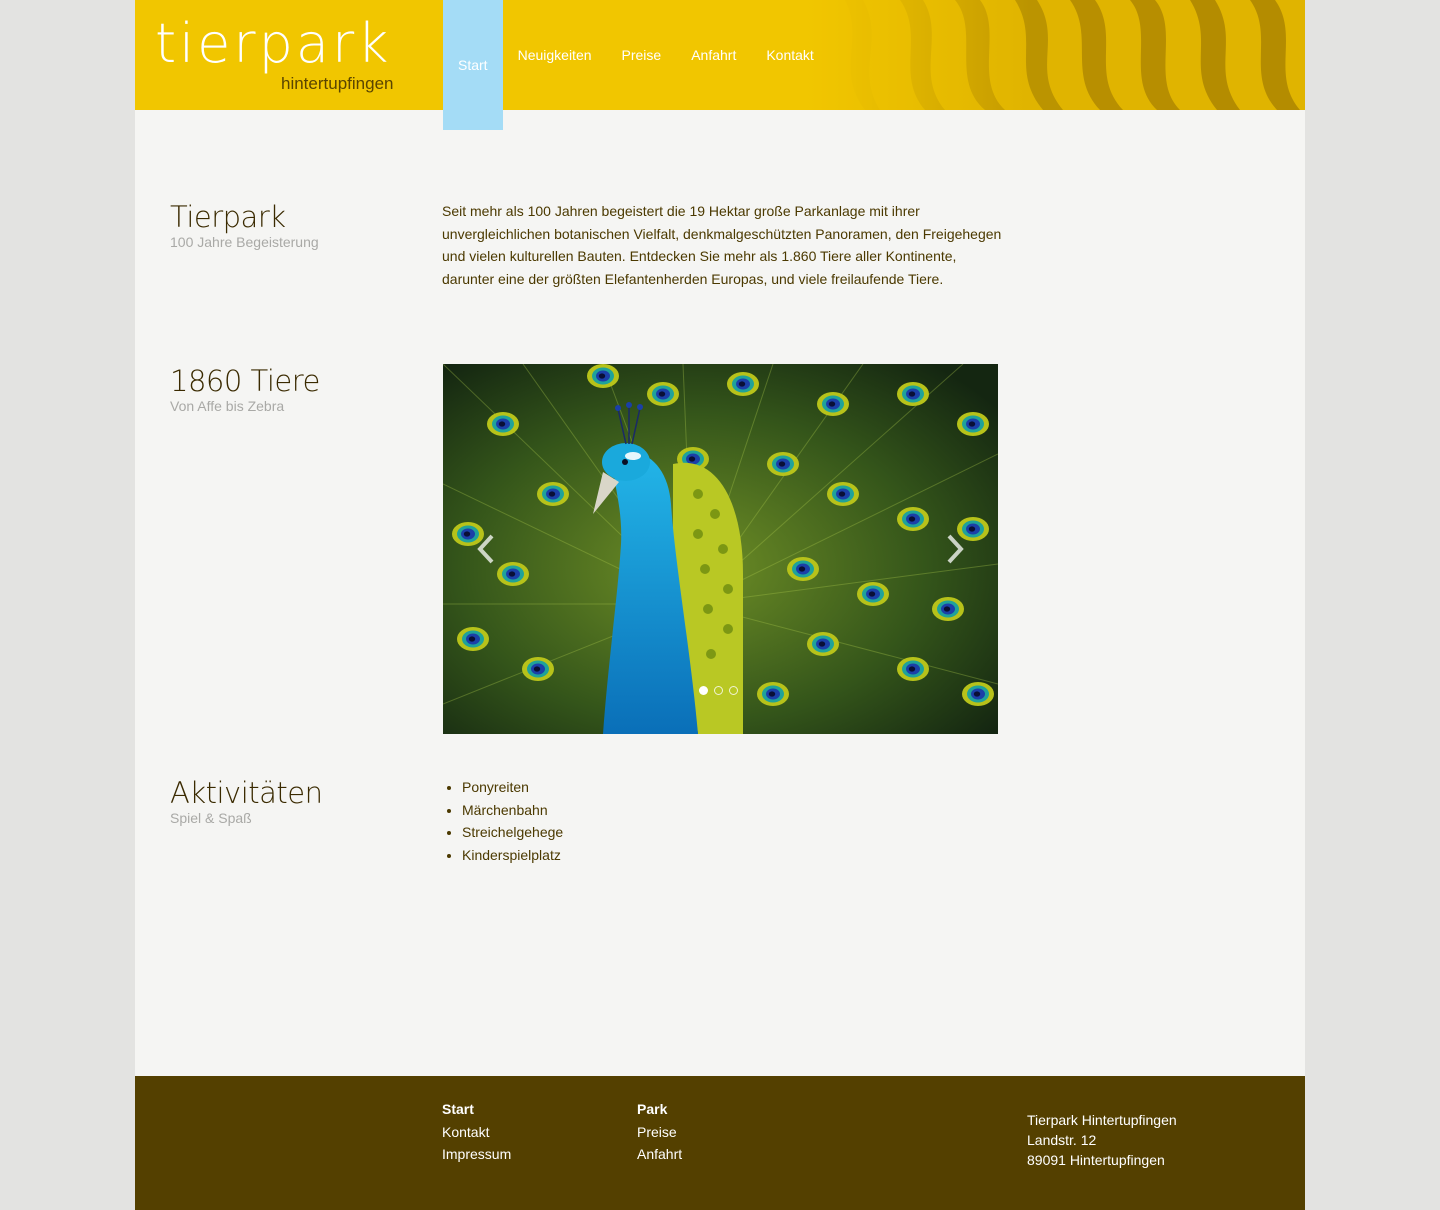  Describe the element at coordinates (512, 832) in the screenshot. I see `list-item: Streichelgehege` at that location.